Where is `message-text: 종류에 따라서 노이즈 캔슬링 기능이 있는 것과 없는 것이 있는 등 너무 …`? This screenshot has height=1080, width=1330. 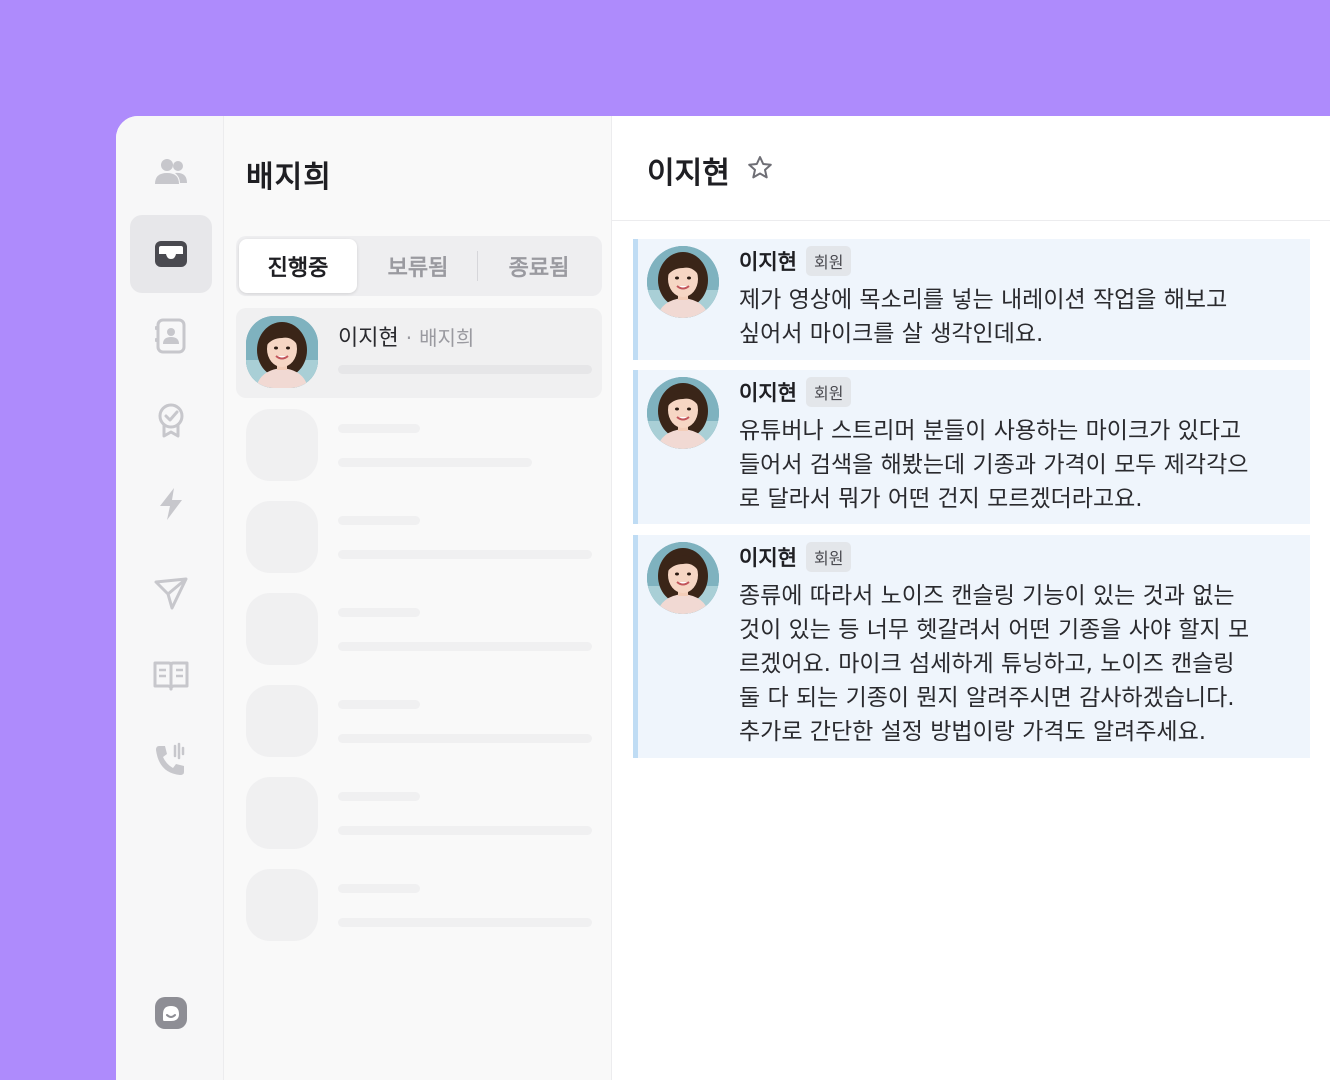 message-text: 종류에 따라서 노이즈 캔슬링 기능이 있는 것과 없는 것이 있는 등 너무 … is located at coordinates (994, 664).